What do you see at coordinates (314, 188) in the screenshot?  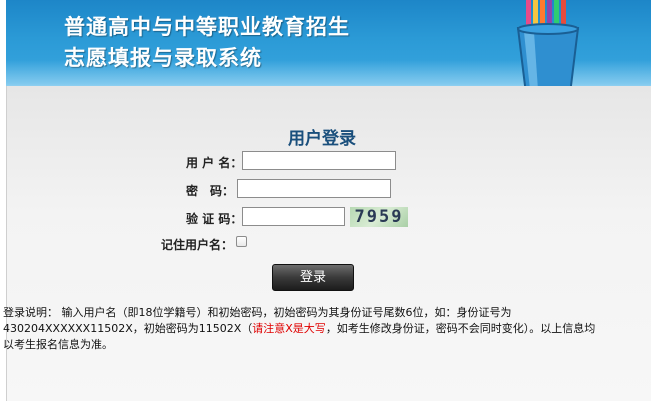 I see `password-input` at bounding box center [314, 188].